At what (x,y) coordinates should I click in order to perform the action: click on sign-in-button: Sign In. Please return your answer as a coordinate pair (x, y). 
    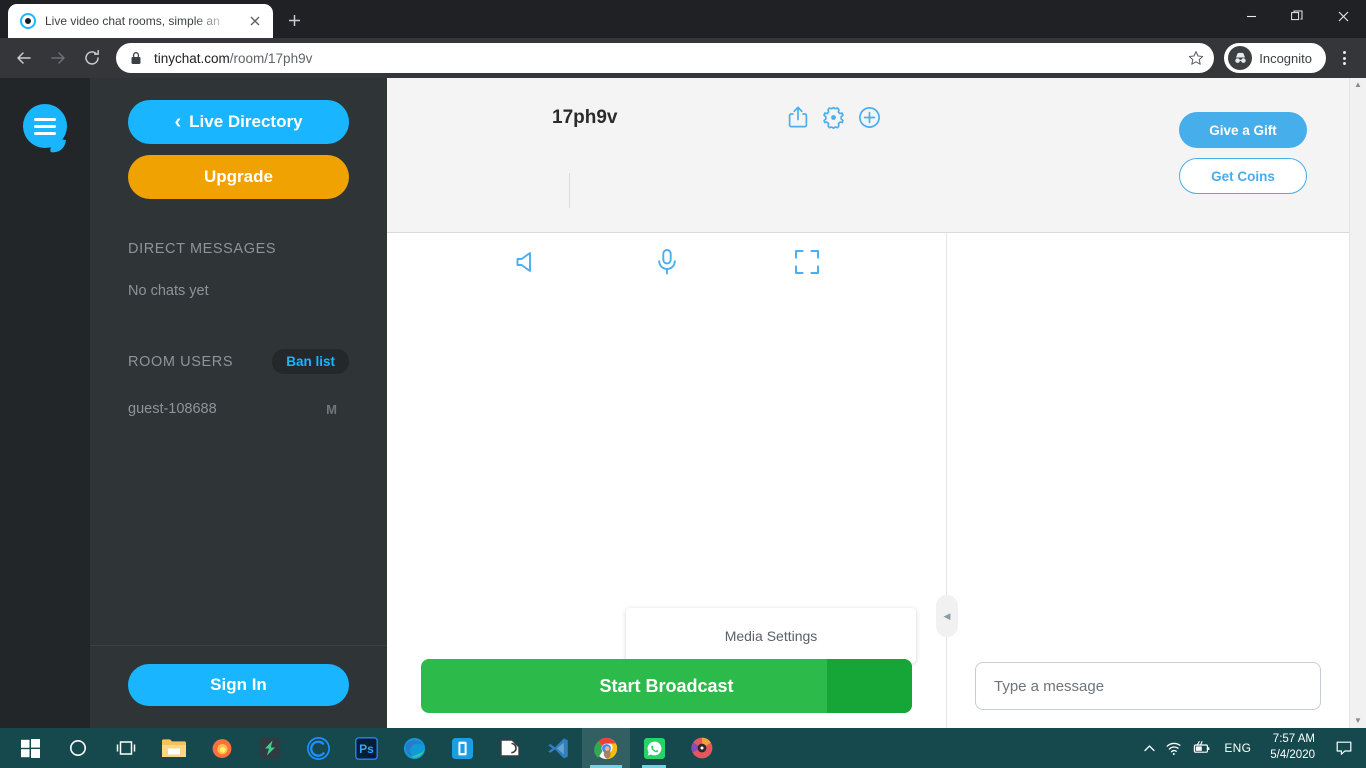
    Looking at the image, I should click on (238, 685).